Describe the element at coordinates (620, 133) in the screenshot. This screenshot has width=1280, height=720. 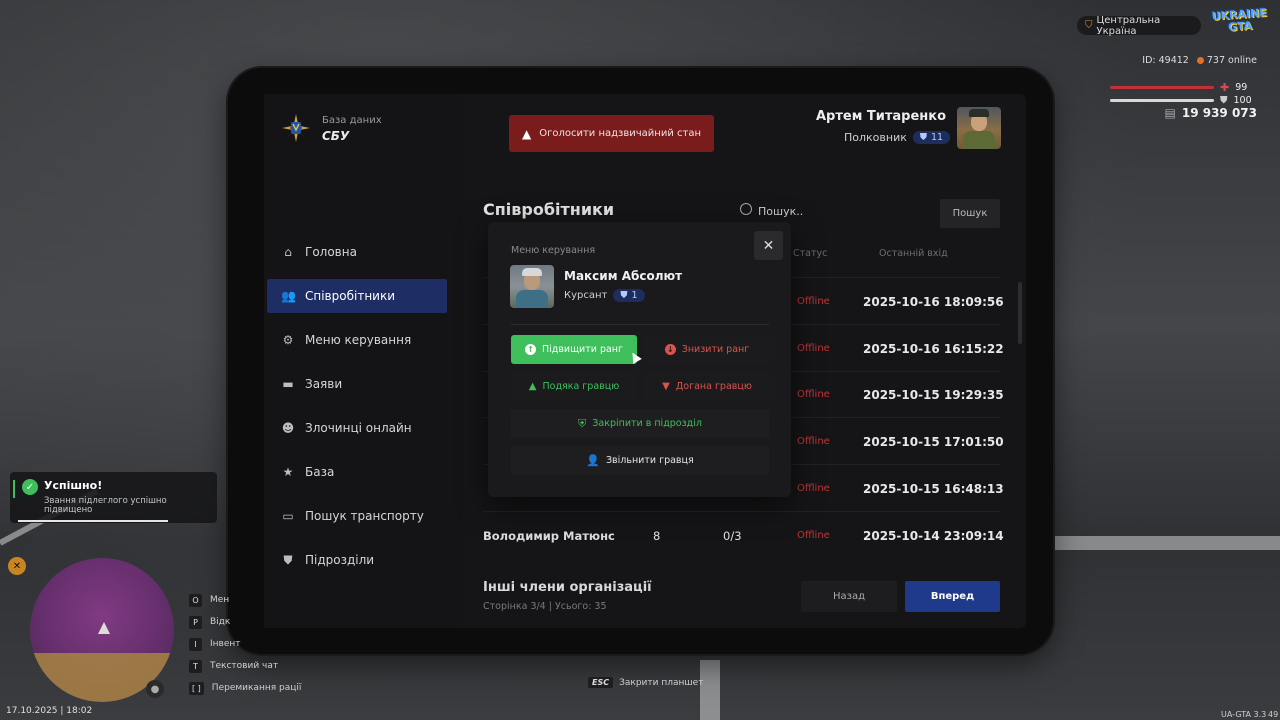
I see `emergency-label: Оголосити надзвичайний стан` at that location.